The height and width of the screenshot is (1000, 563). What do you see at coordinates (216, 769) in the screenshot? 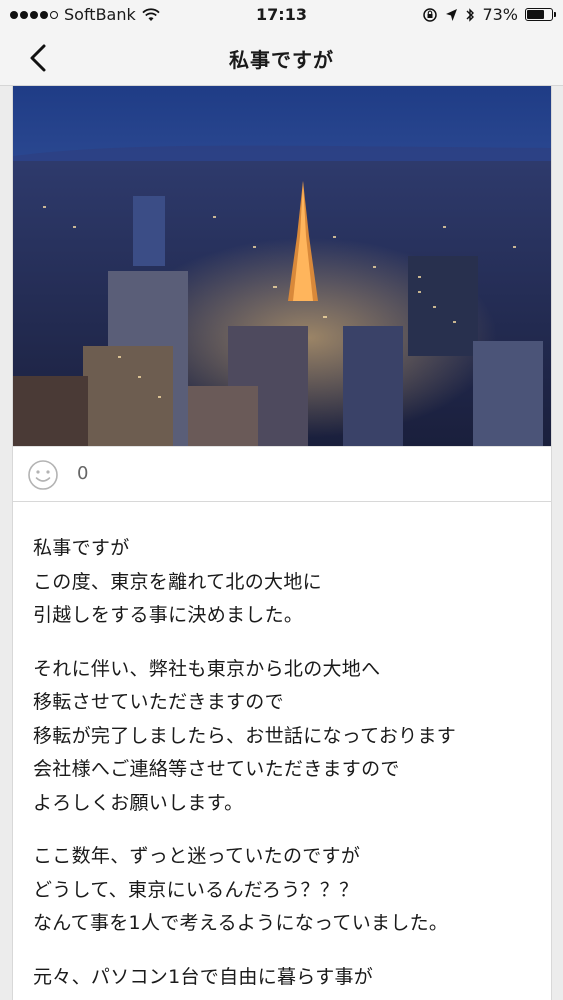
I see `article-line: 会社様へご連絡等させていただきますので` at bounding box center [216, 769].